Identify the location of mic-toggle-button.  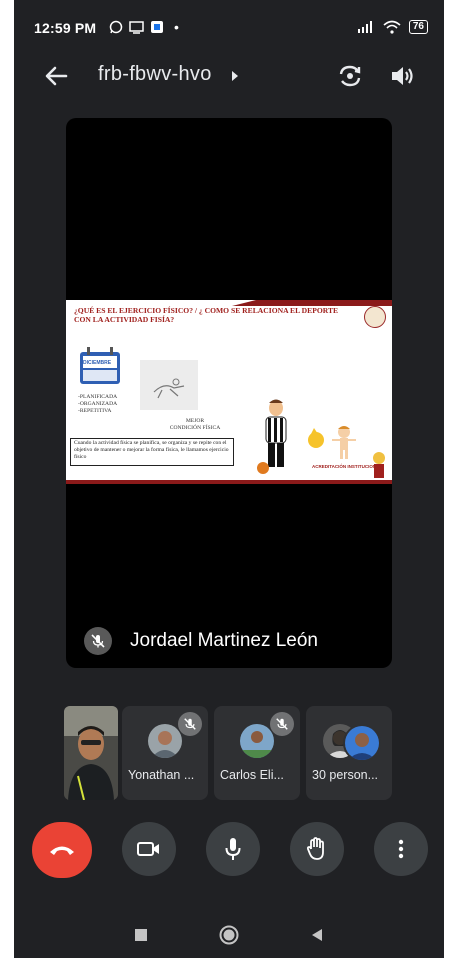
(233, 849).